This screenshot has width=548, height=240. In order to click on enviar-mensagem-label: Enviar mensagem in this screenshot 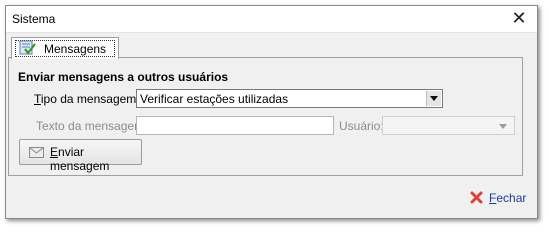, I will do `click(80, 159)`.